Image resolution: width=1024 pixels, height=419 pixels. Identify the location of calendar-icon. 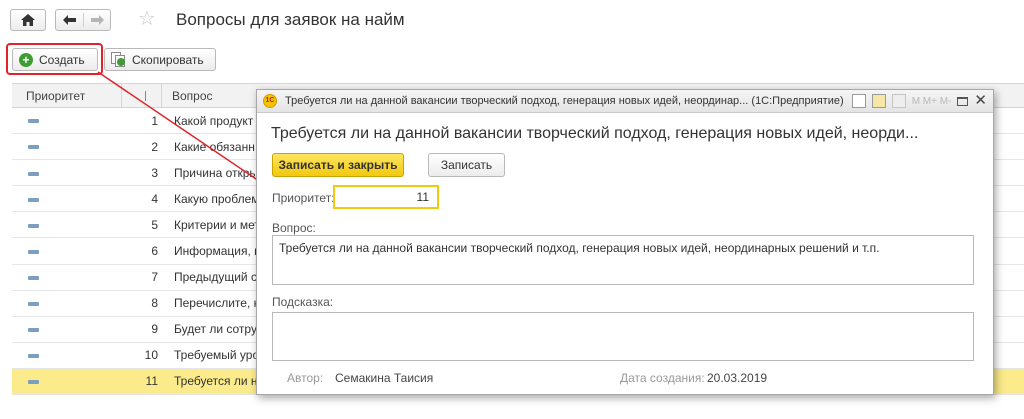
(878, 101).